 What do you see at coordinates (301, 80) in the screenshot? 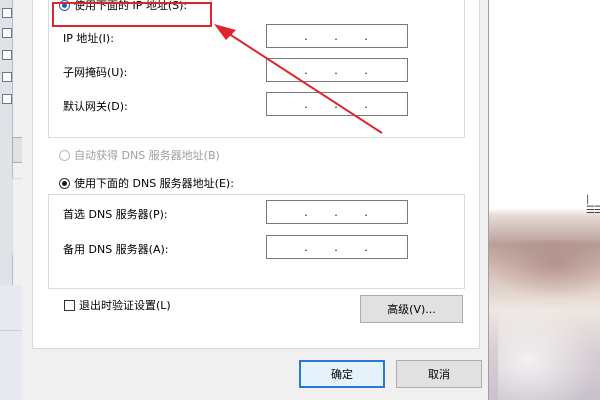
I see `arrow-shaft` at bounding box center [301, 80].